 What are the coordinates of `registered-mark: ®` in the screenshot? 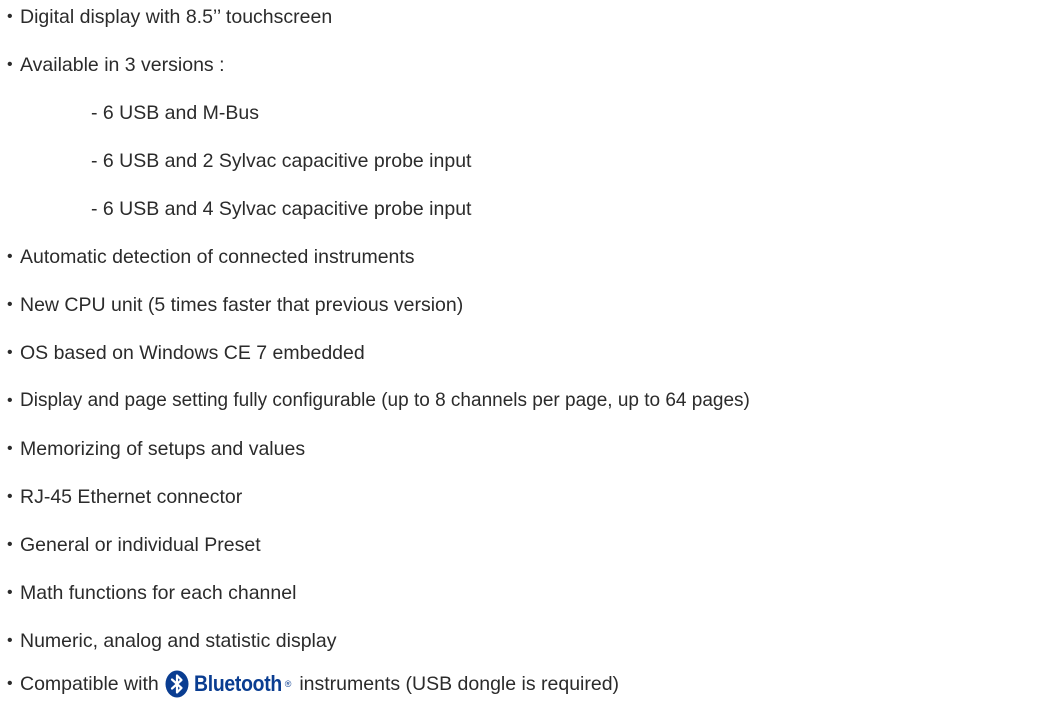 It's located at (288, 684).